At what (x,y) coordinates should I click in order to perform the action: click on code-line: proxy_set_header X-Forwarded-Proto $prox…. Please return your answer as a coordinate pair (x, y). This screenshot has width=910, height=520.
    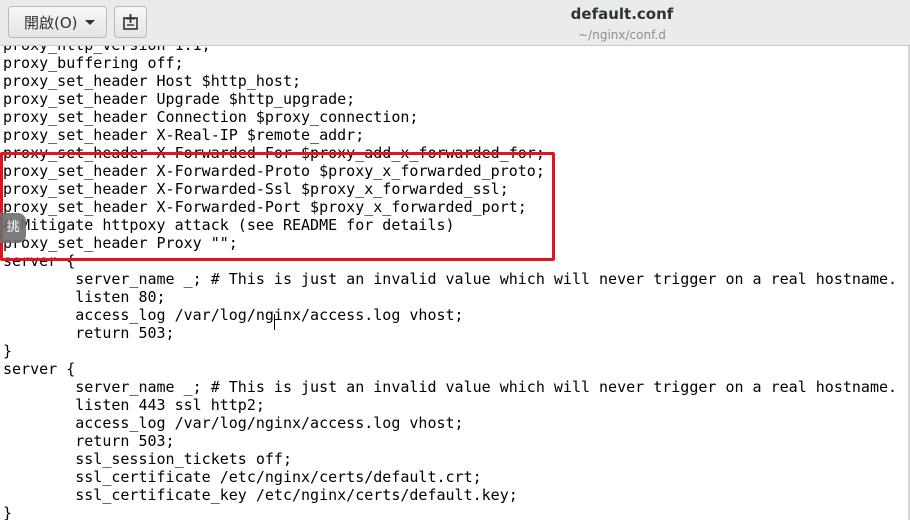
    Looking at the image, I should click on (274, 171).